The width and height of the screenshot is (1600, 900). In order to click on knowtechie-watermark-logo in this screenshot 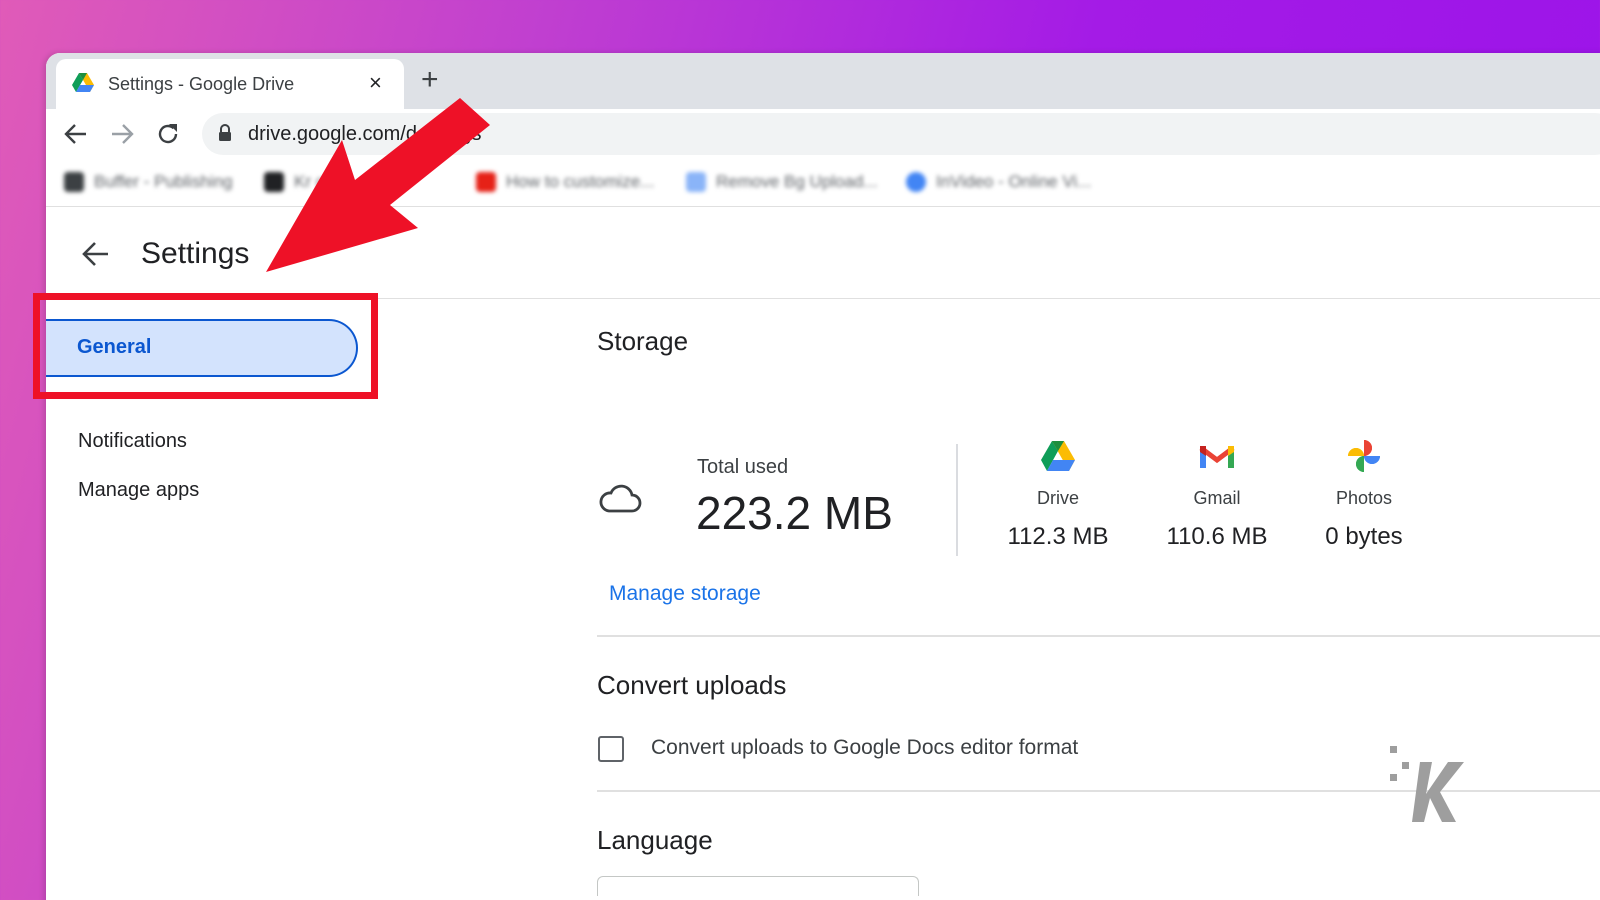, I will do `click(1427, 784)`.